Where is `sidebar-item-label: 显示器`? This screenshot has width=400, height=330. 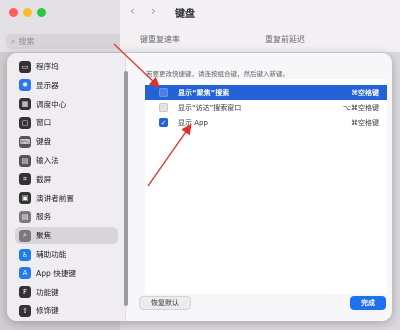 sidebar-item-label: 显示器 is located at coordinates (47, 85).